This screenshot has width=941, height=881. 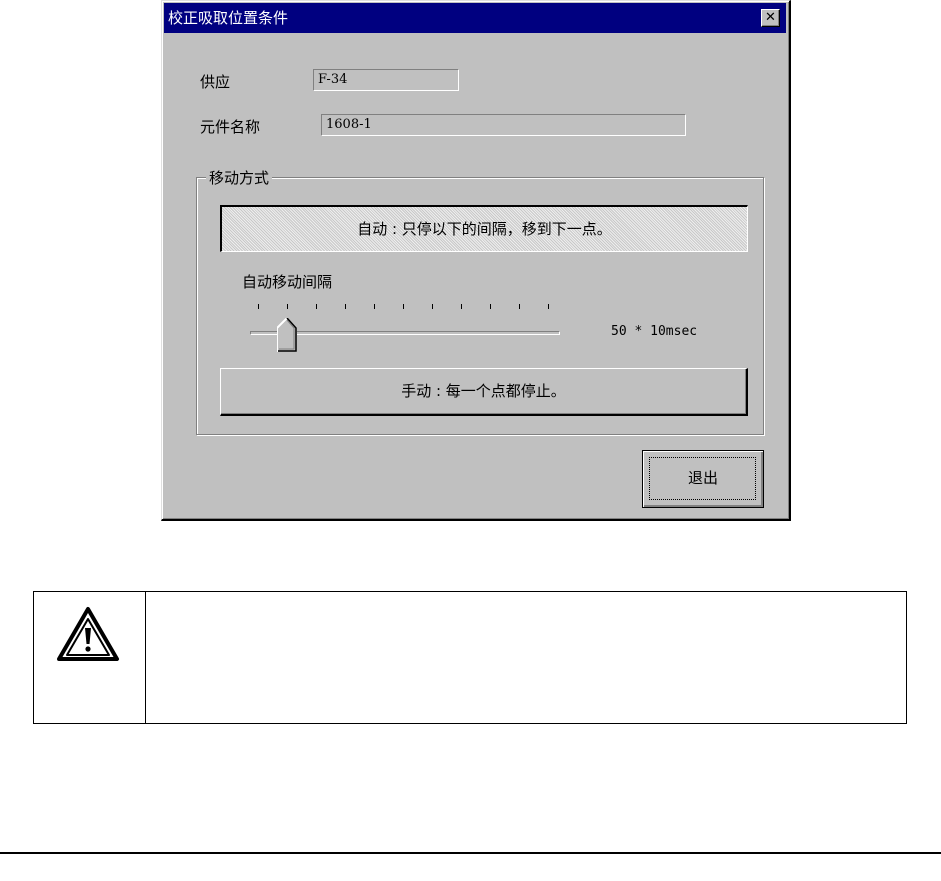 I want to click on supply-label: 供应, so click(x=215, y=82).